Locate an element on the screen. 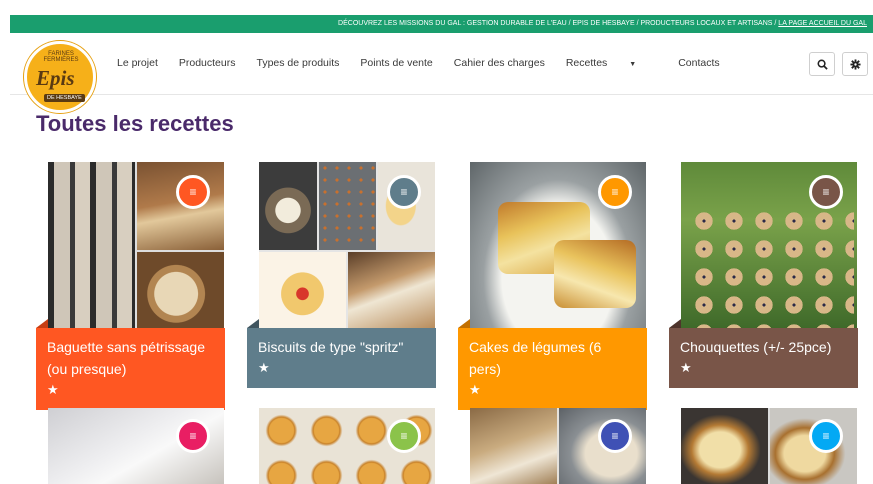 This screenshot has height=484, width=873. recipe-title: Biscuits de type "spritz" is located at coordinates (330, 347).